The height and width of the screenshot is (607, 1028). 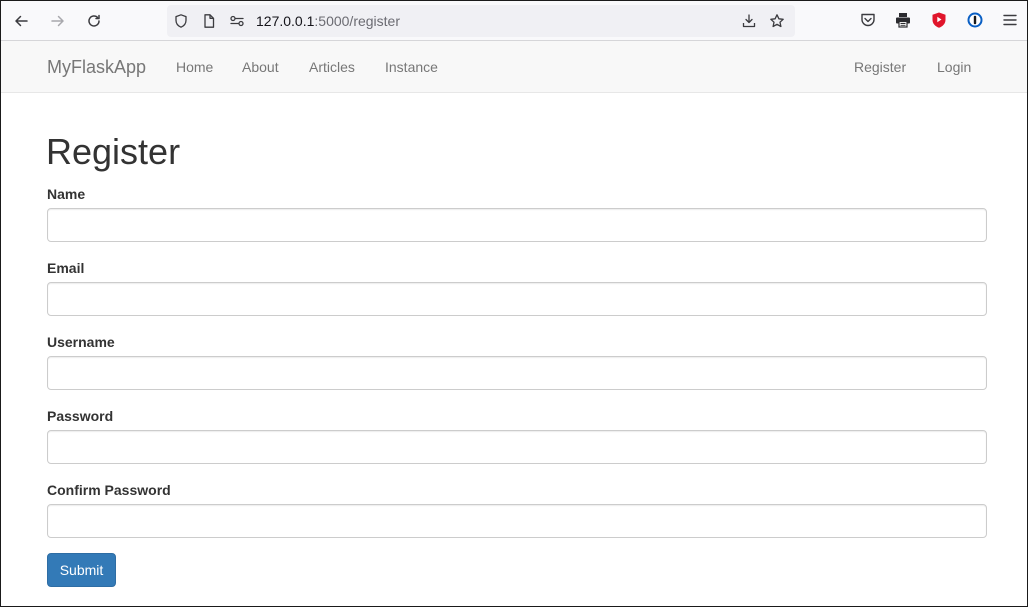 I want to click on url-host: 127.0.0.1, so click(x=285, y=21).